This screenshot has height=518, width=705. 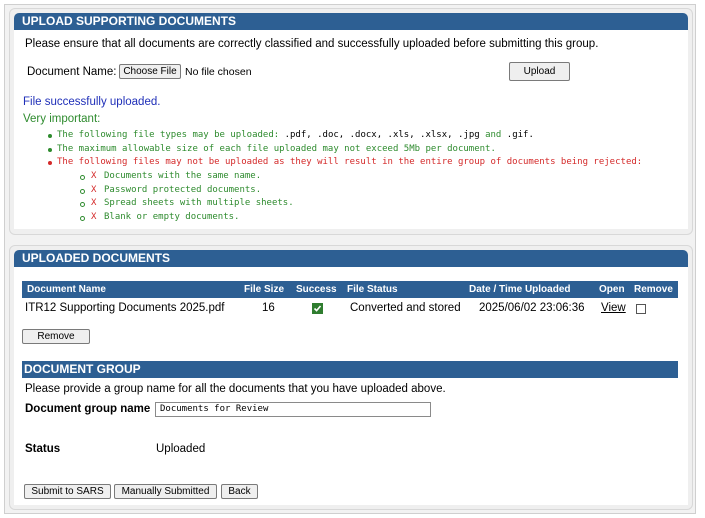 I want to click on success-checkbox, so click(x=317, y=308).